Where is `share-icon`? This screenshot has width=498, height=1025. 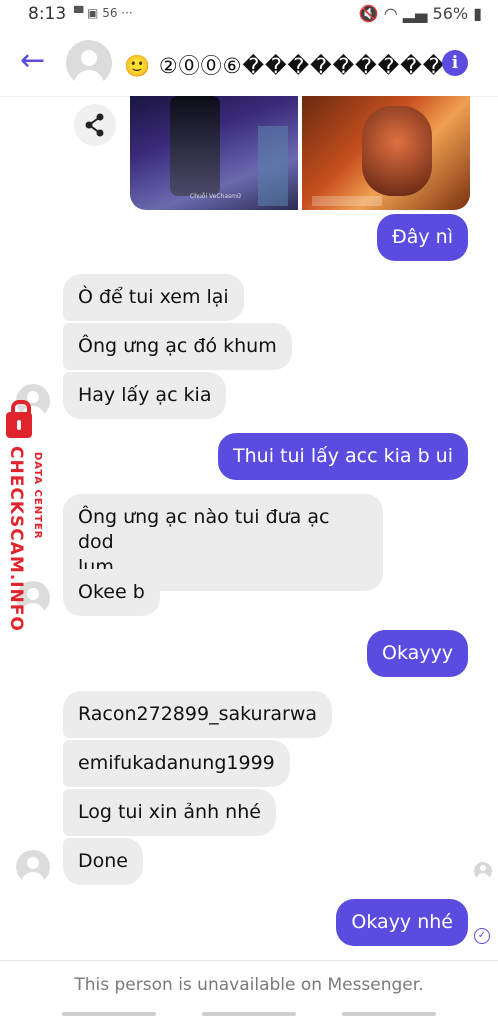
share-icon is located at coordinates (94, 125).